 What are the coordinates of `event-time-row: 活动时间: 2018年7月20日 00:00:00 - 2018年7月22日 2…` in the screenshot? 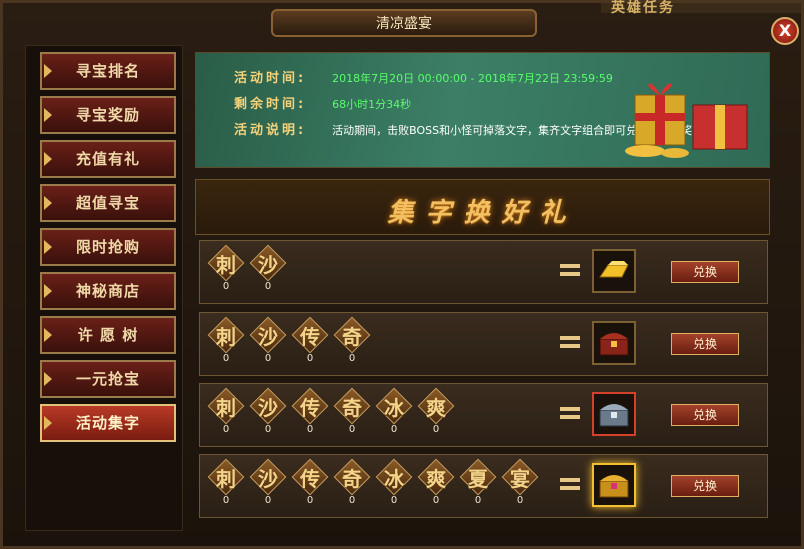 It's located at (423, 76).